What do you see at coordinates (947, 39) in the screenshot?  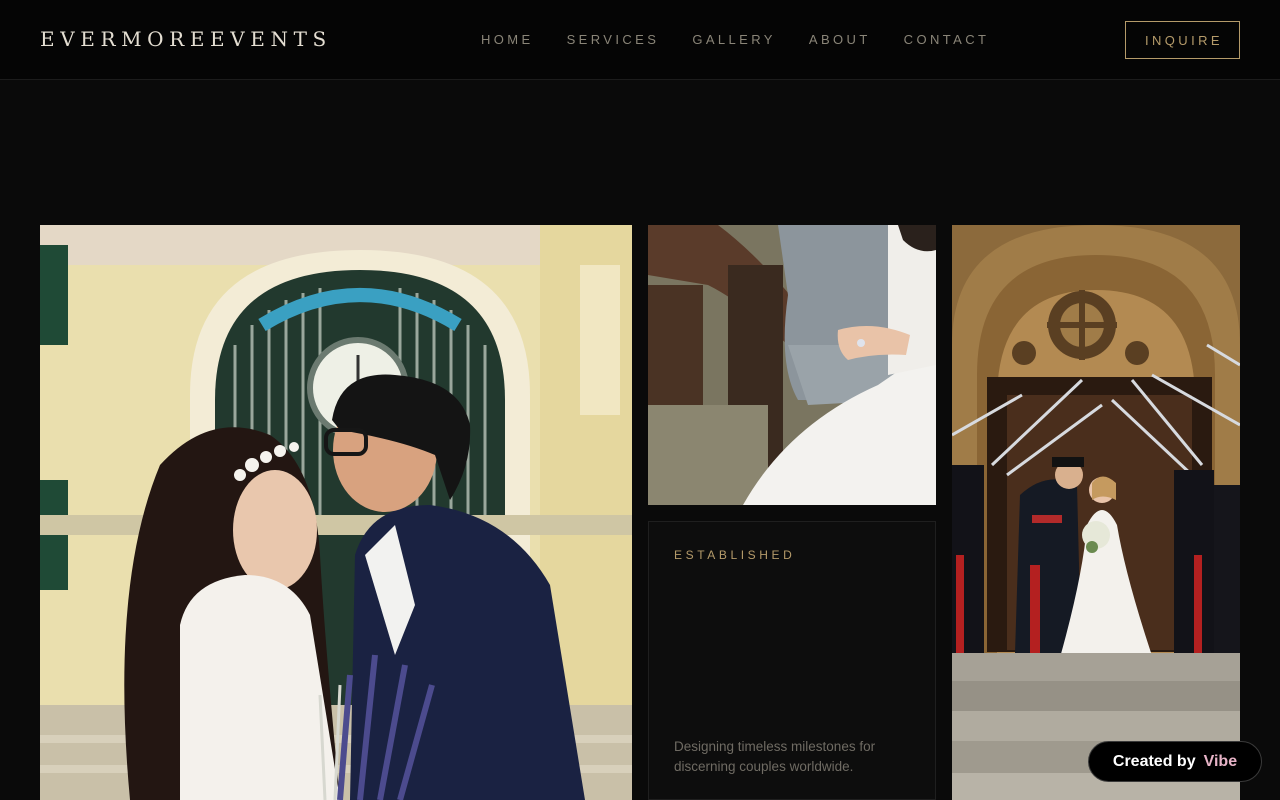 I see `nav-contact: CONTACT` at bounding box center [947, 39].